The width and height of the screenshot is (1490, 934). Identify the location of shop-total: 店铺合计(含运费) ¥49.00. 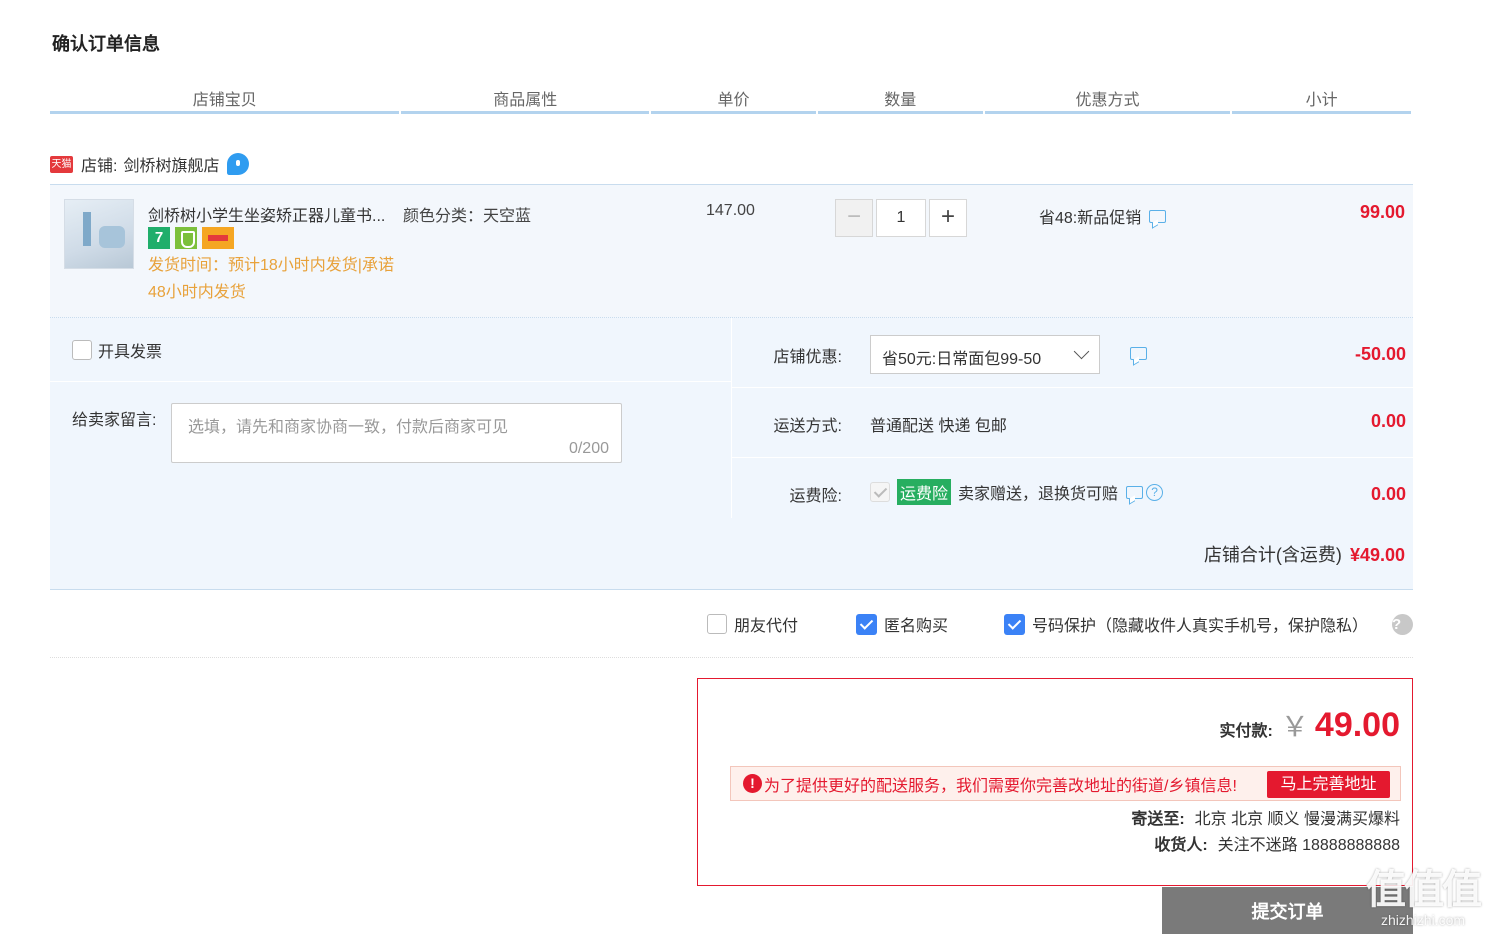
(1304, 554).